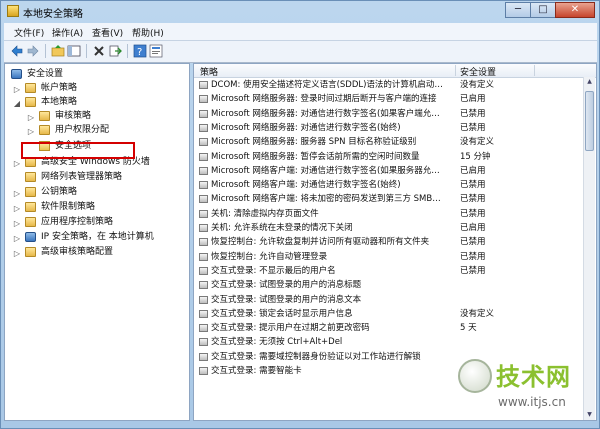 The height and width of the screenshot is (429, 600). I want to click on table-row: Microsoft 网络客户端: 对通信进行数字签名(始终) 已禁用, so click(395, 185).